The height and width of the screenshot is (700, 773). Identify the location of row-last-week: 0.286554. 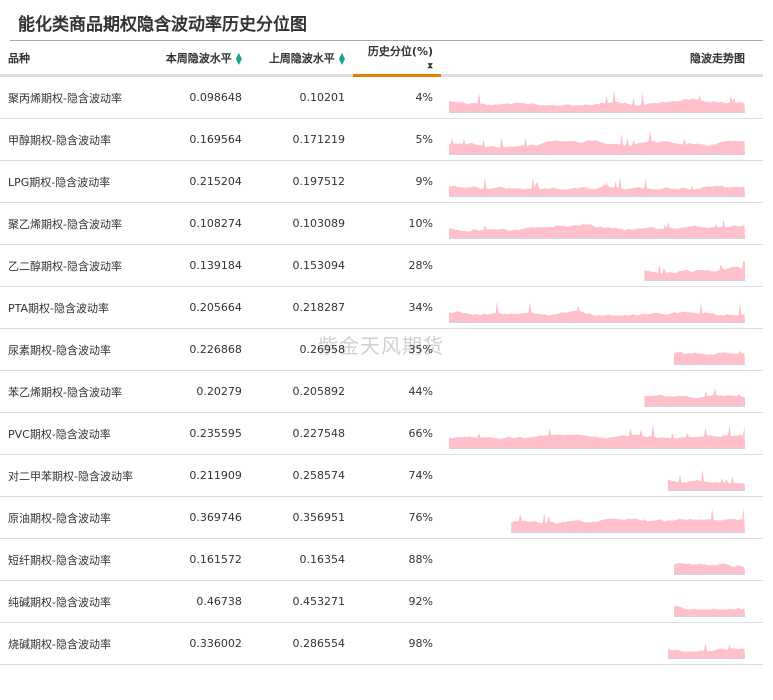
(301, 643).